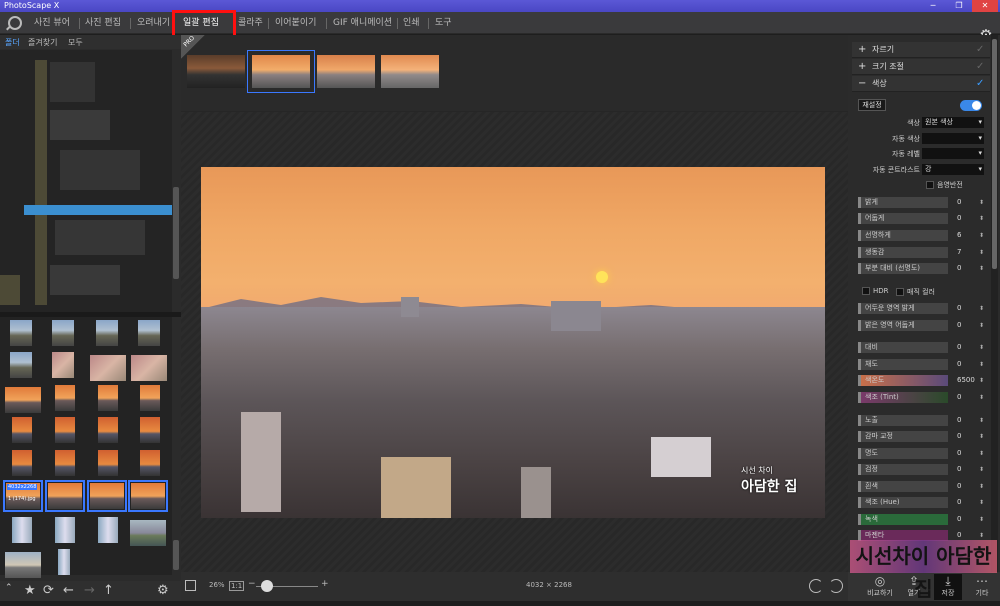 This screenshot has height=606, width=1000. I want to click on more-button: ⋯ 기타, so click(982, 587).